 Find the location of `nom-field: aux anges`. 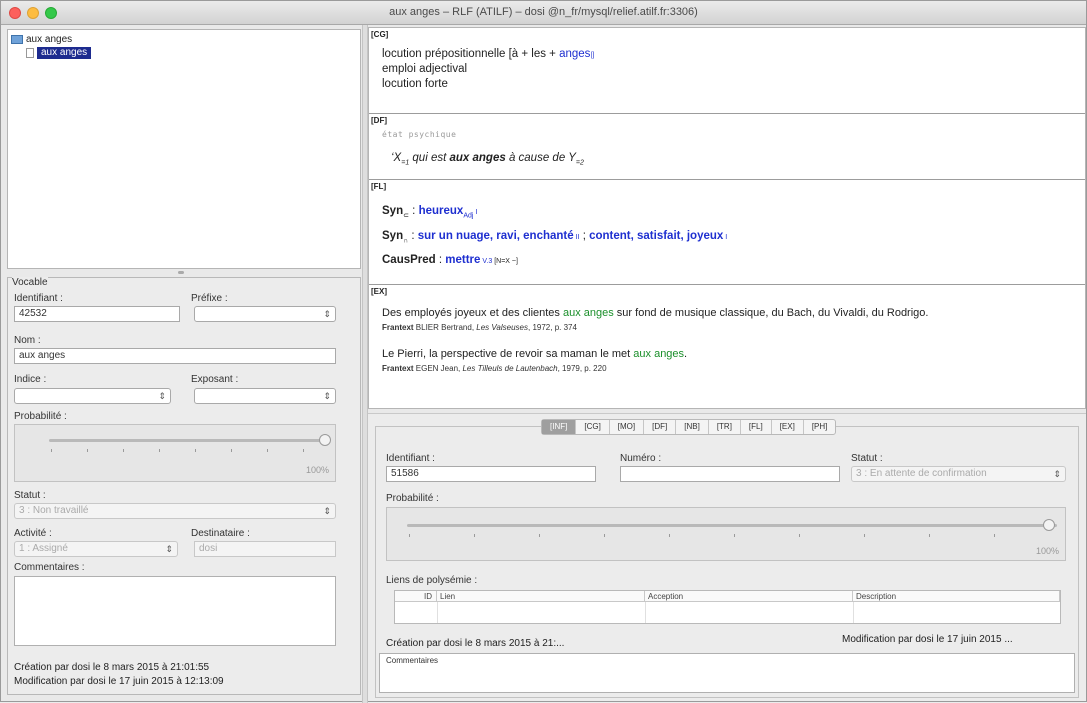

nom-field: aux anges is located at coordinates (175, 356).